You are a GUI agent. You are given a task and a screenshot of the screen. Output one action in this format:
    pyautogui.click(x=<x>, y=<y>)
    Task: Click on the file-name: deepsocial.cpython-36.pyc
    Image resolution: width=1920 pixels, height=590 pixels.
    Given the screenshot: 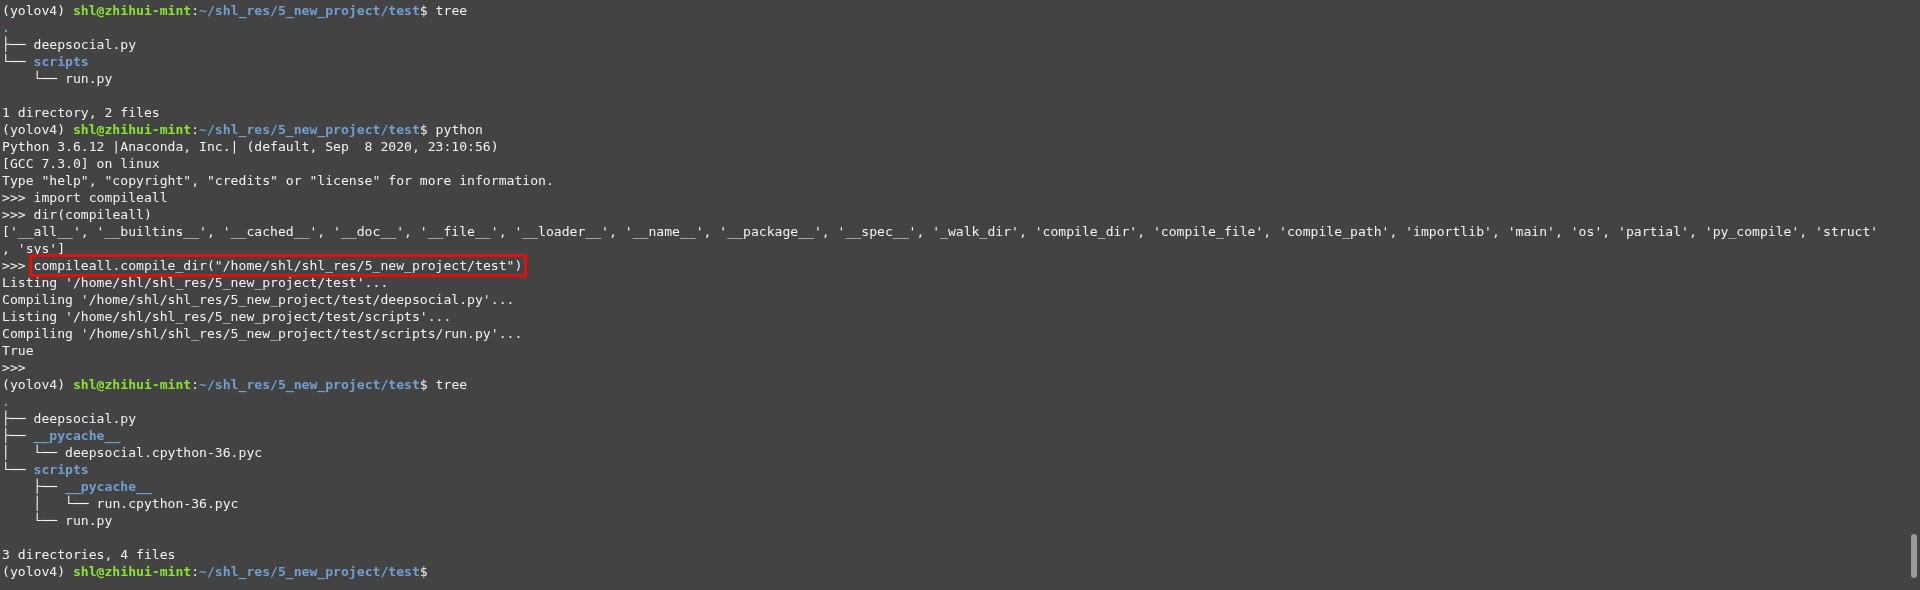 What is the action you would take?
    pyautogui.click(x=164, y=453)
    